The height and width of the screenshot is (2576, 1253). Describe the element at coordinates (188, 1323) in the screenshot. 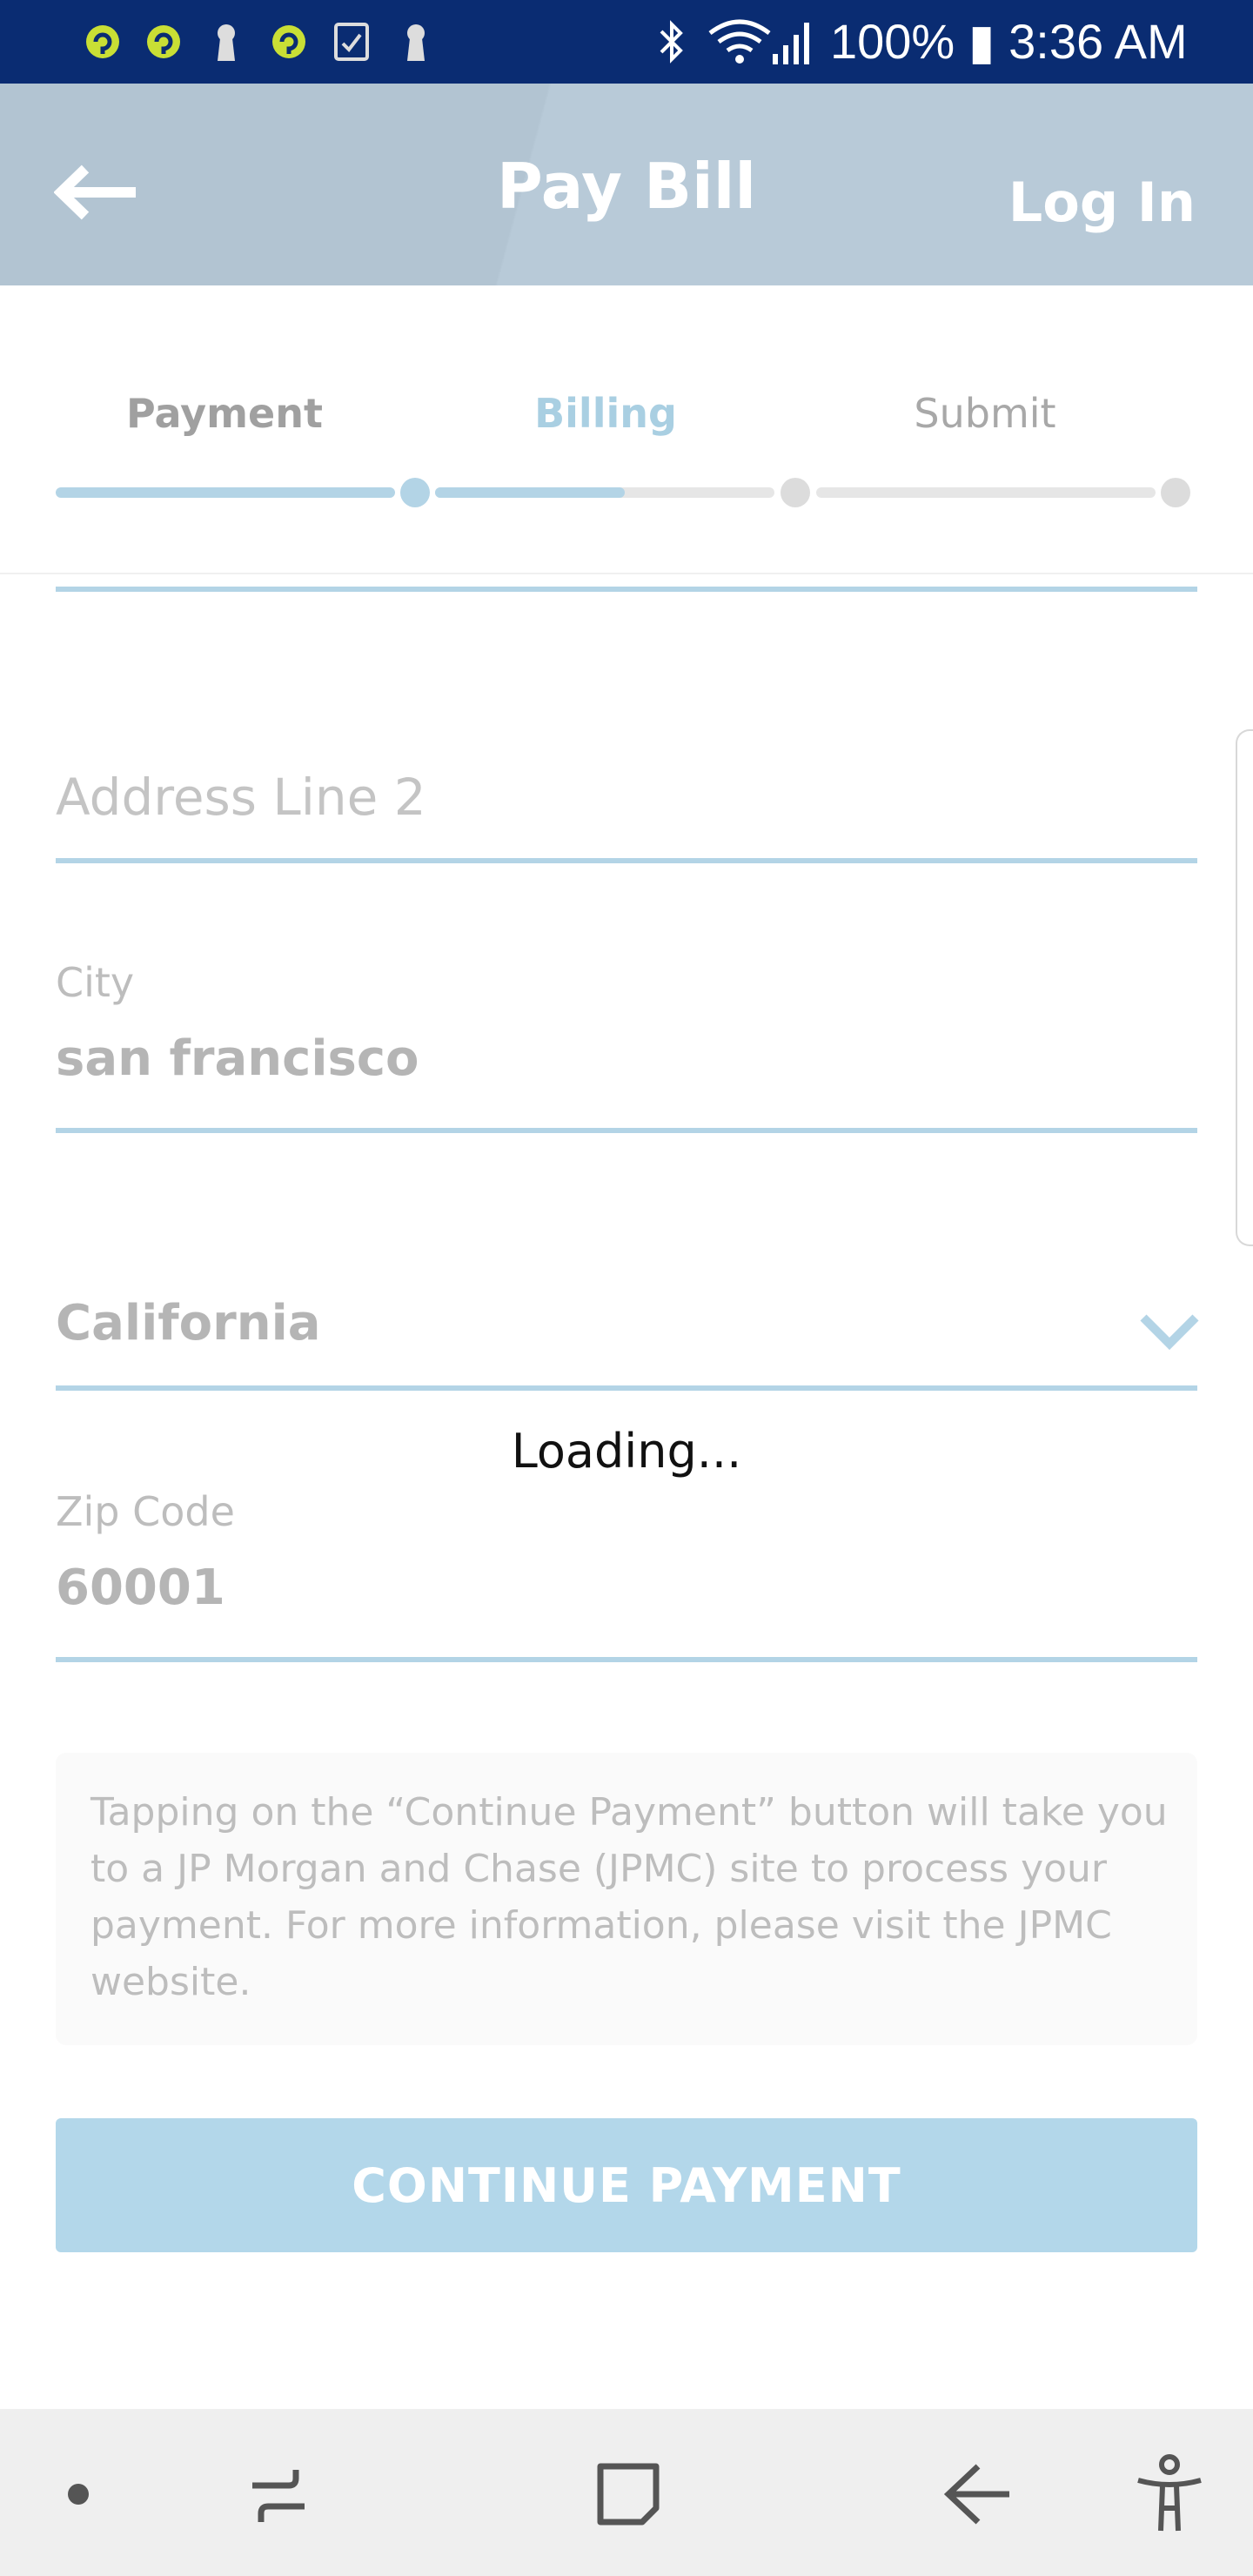

I see `state-select: California` at that location.